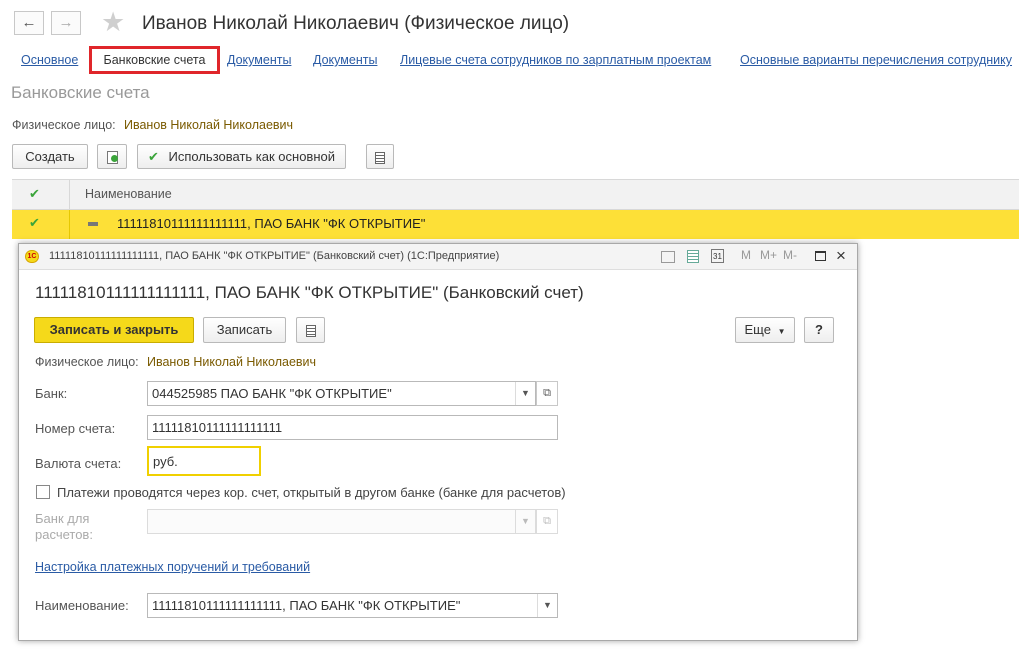  I want to click on currency-field: руб., so click(204, 461).